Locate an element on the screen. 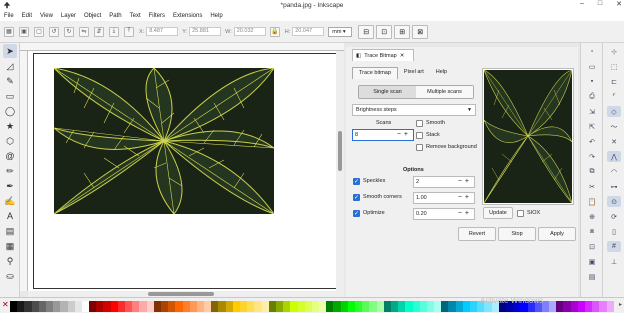 Image resolution: width=624 pixels, height=313 pixels. horizontal-scroll-thumb is located at coordinates (181, 294).